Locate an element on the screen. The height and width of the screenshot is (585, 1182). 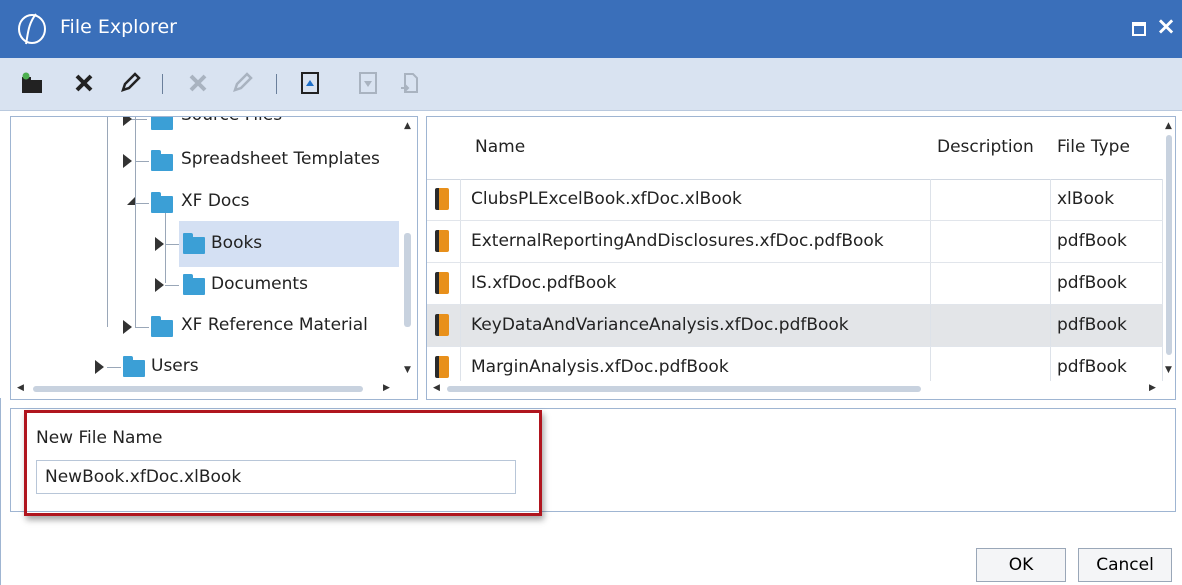
ok-button: OK is located at coordinates (1021, 565).